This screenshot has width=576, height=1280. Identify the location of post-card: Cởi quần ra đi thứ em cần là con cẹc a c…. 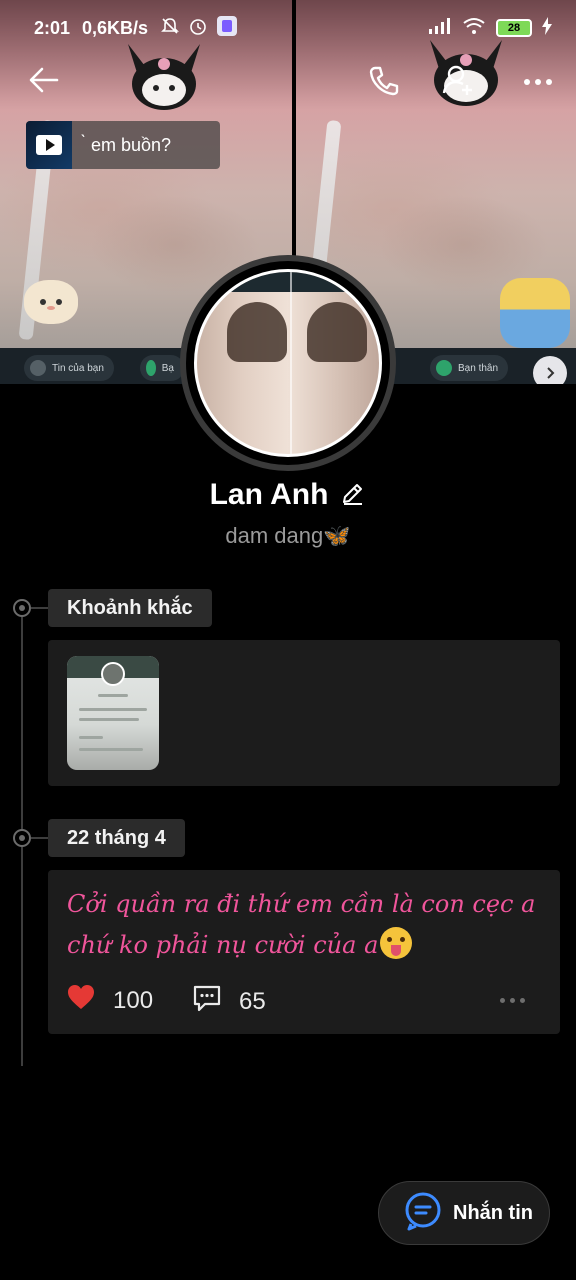
(304, 952).